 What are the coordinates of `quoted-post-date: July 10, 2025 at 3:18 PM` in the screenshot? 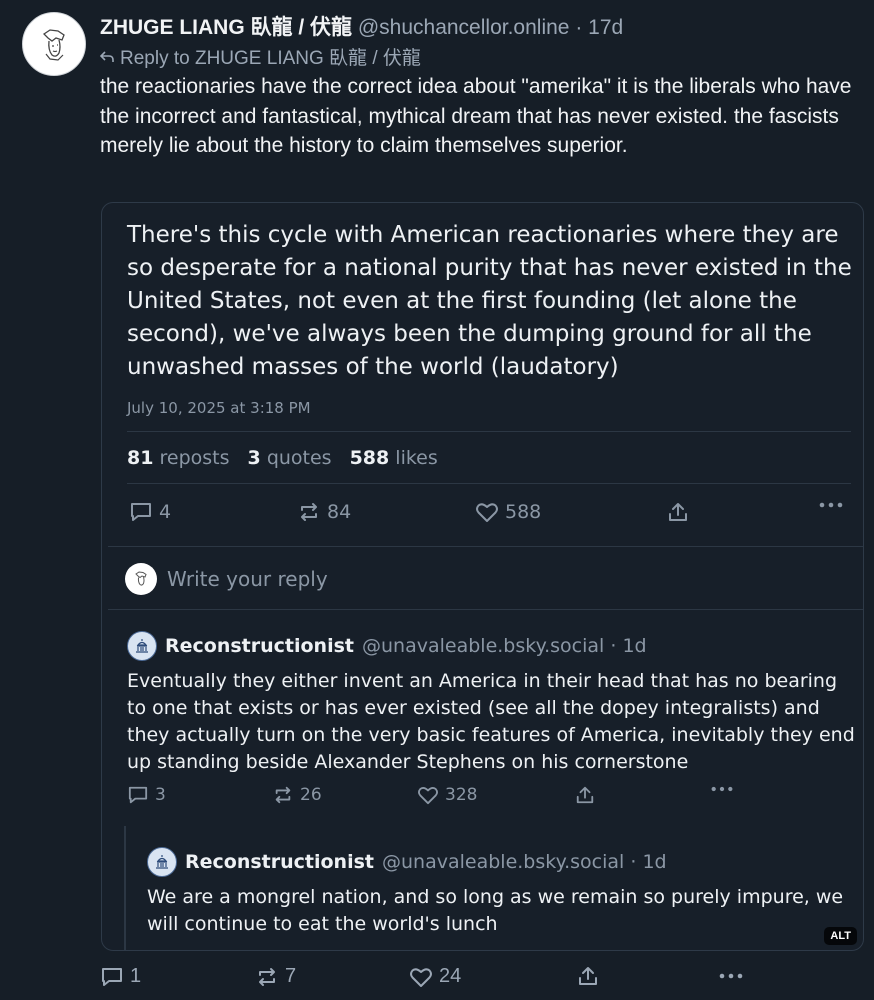 It's located at (219, 408).